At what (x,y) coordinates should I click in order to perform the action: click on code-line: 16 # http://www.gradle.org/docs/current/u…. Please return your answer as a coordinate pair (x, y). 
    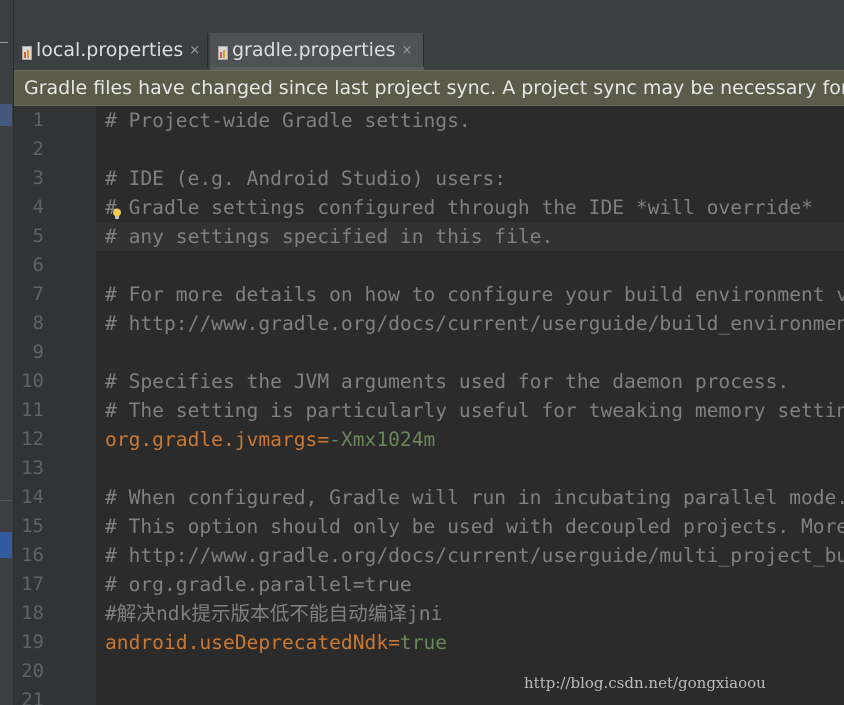
    Looking at the image, I should click on (422, 555).